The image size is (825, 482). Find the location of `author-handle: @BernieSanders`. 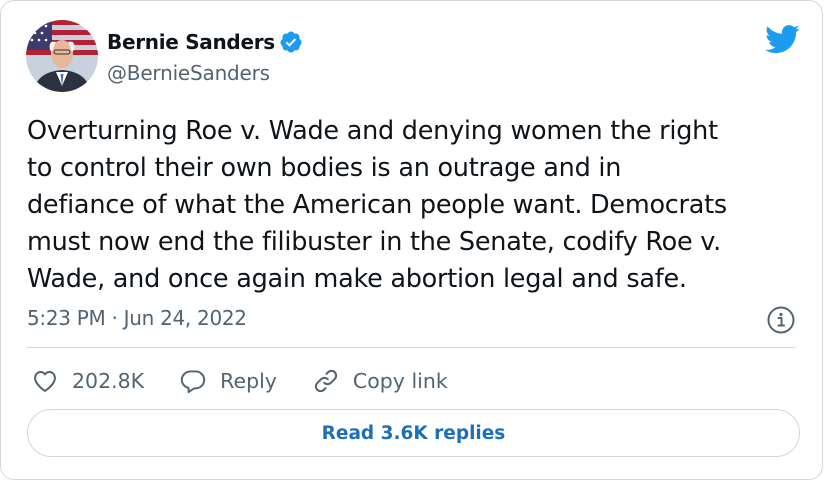

author-handle: @BernieSanders is located at coordinates (188, 73).